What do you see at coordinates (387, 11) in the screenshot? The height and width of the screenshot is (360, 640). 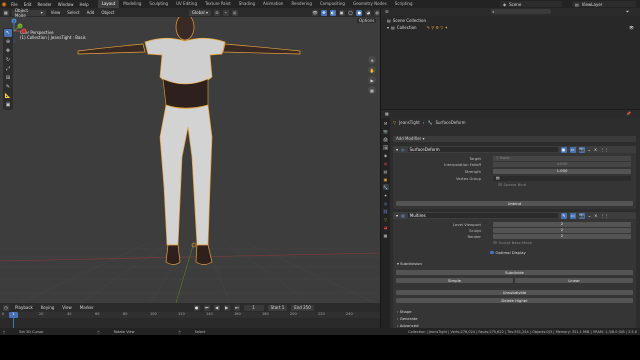 I see `outliner-editor-icon: ☰` at bounding box center [387, 11].